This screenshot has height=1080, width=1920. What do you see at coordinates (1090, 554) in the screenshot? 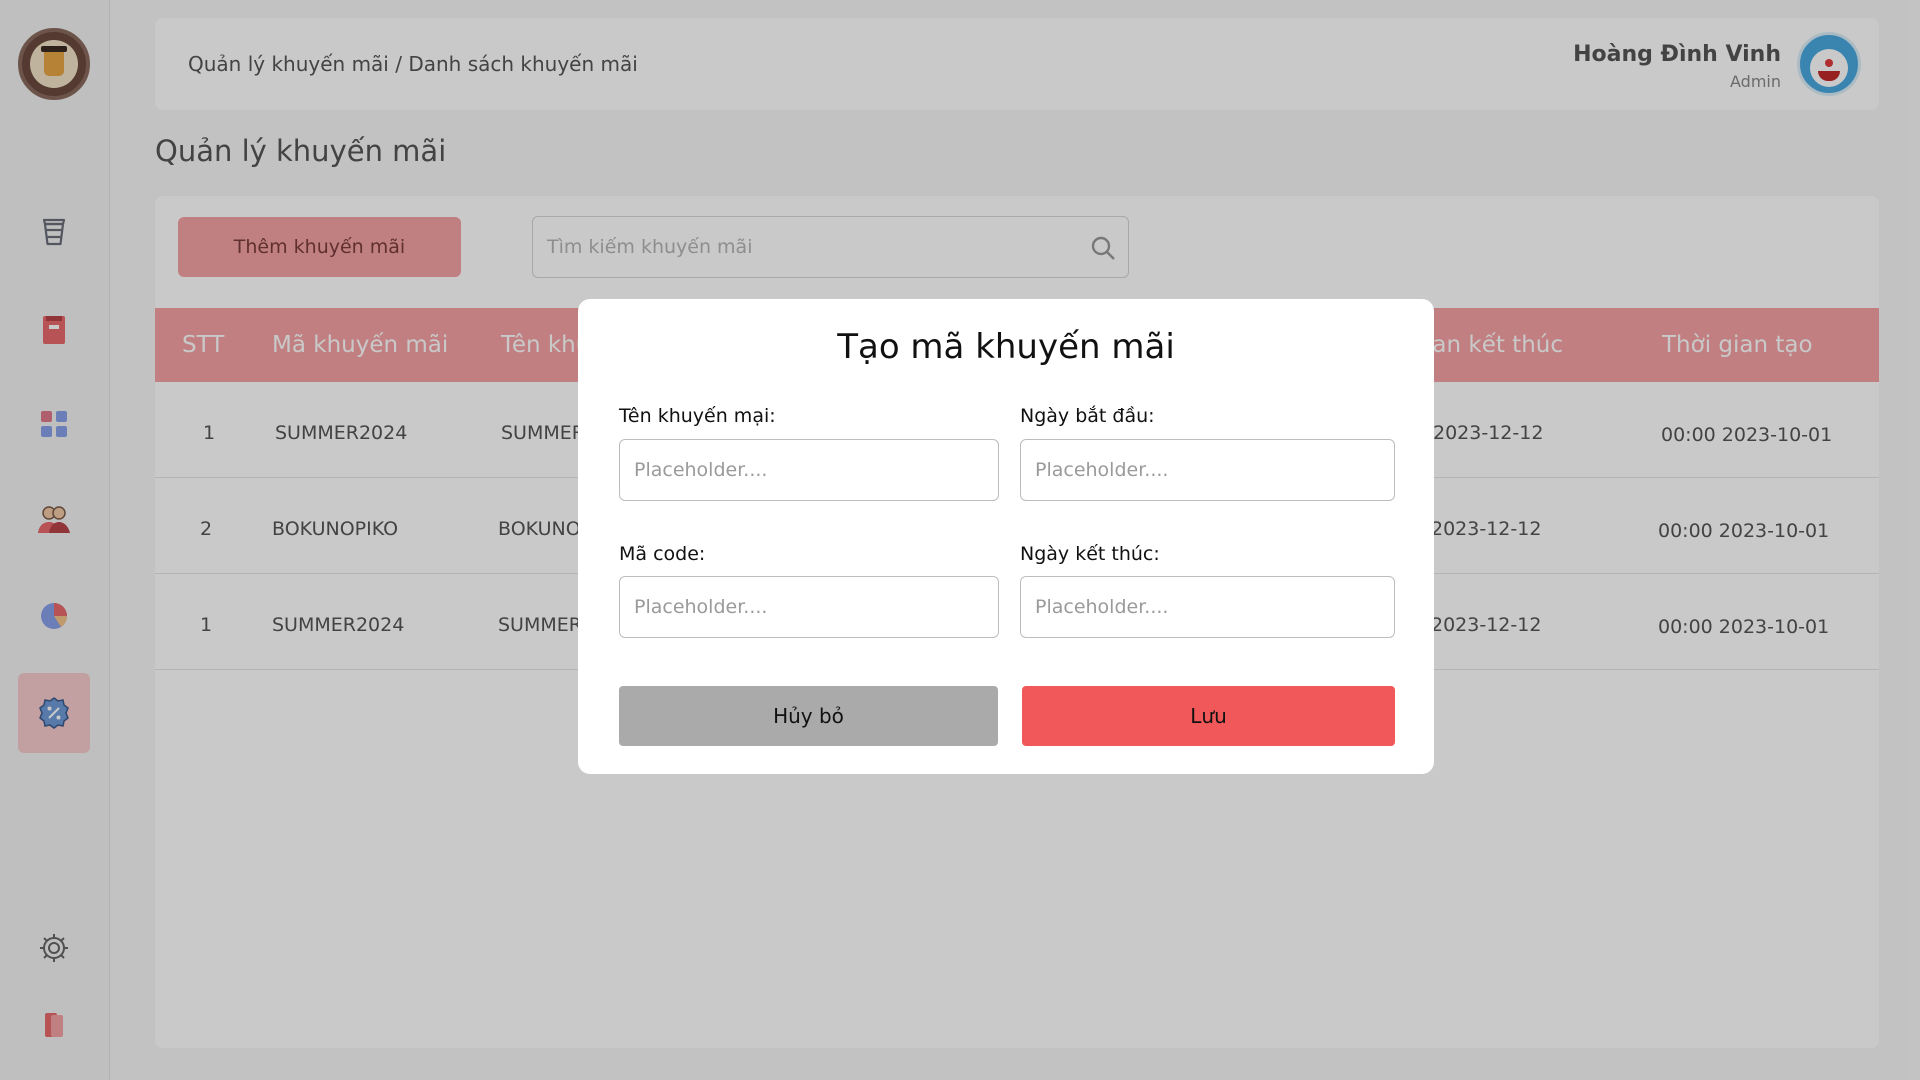
I see `end-date-label: Ngày kết thúc:` at bounding box center [1090, 554].